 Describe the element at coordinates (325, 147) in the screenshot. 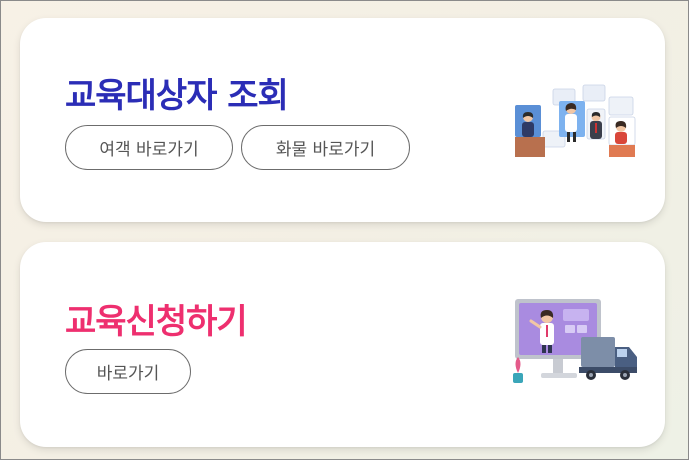

I see `cargo-shortcut-button: 화물 바로가기` at that location.